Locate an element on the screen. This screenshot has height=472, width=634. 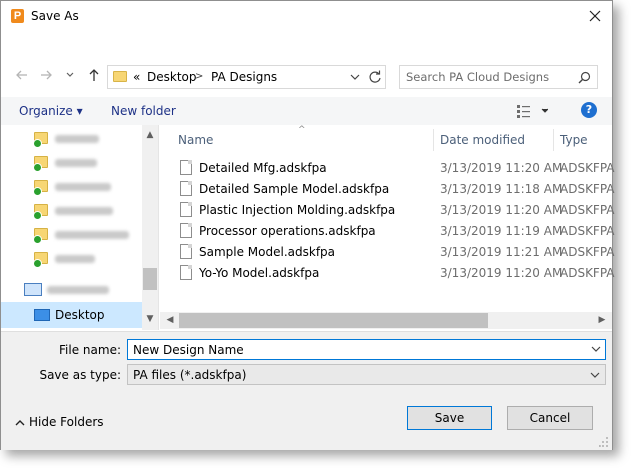
scroll-down-arrow-icon: ▼ is located at coordinates (150, 319).